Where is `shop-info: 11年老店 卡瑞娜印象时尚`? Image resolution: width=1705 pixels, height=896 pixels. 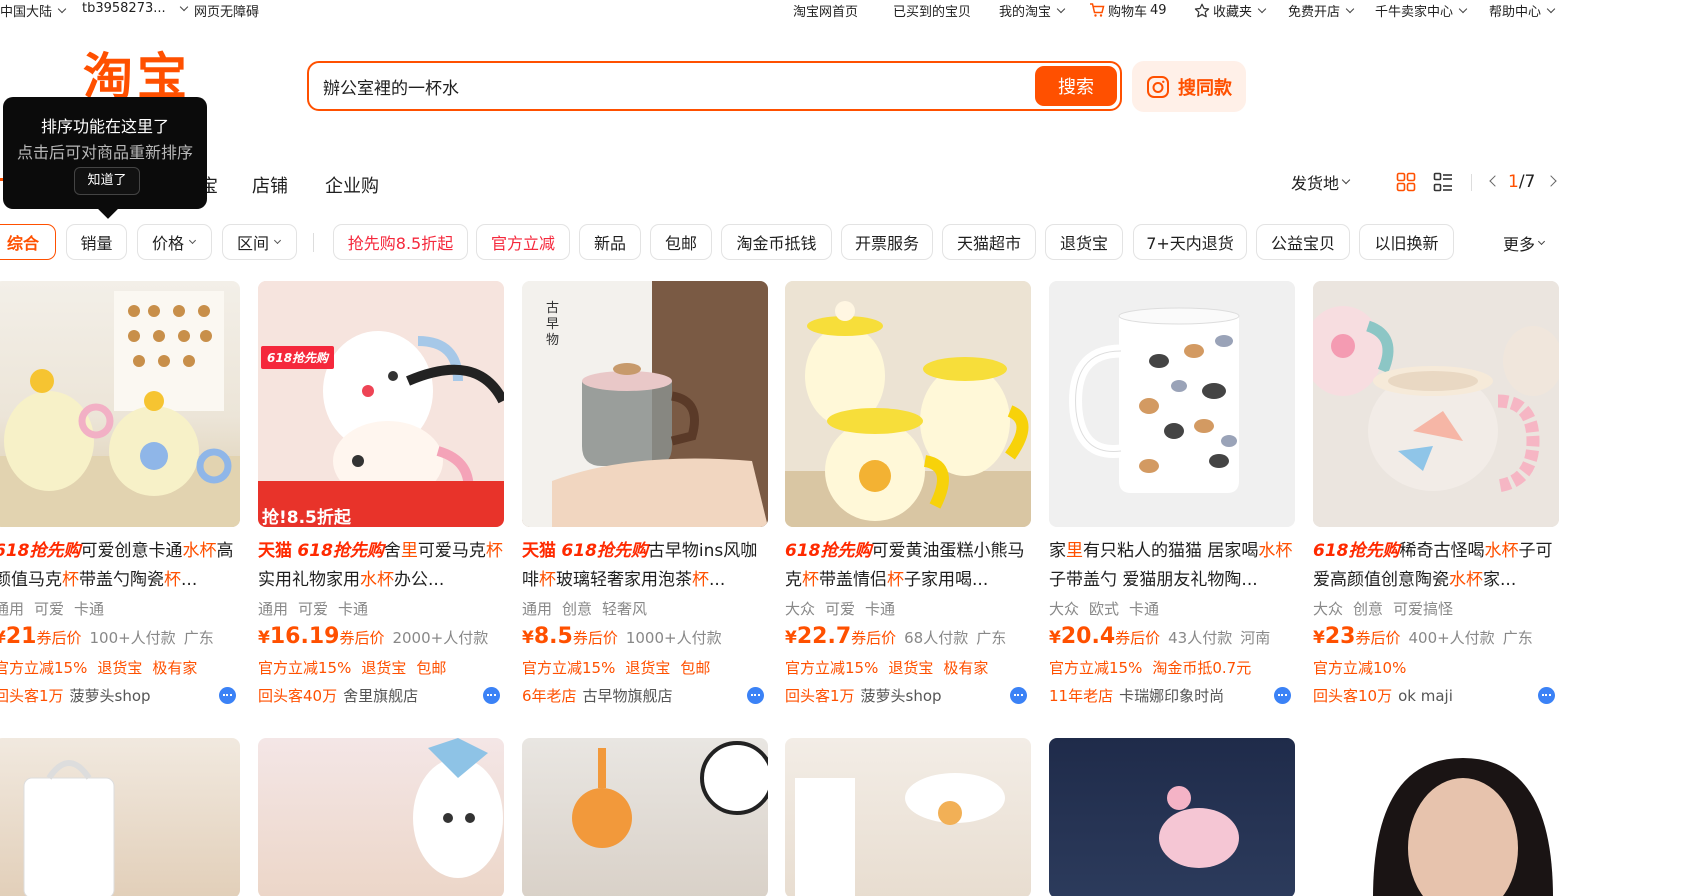
shop-info: 11年老店 卡瑞娜印象时尚 is located at coordinates (1136, 695).